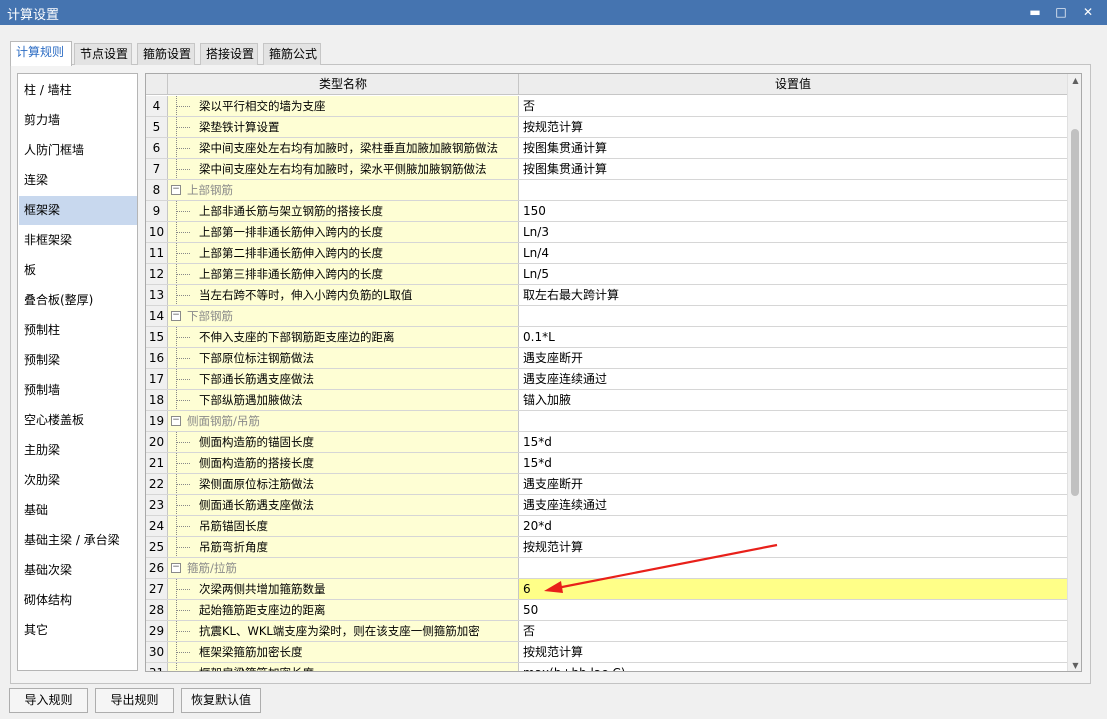  What do you see at coordinates (793, 667) in the screenshot?
I see `setting-value-cell: max(b+hb,lae,C)` at bounding box center [793, 667].